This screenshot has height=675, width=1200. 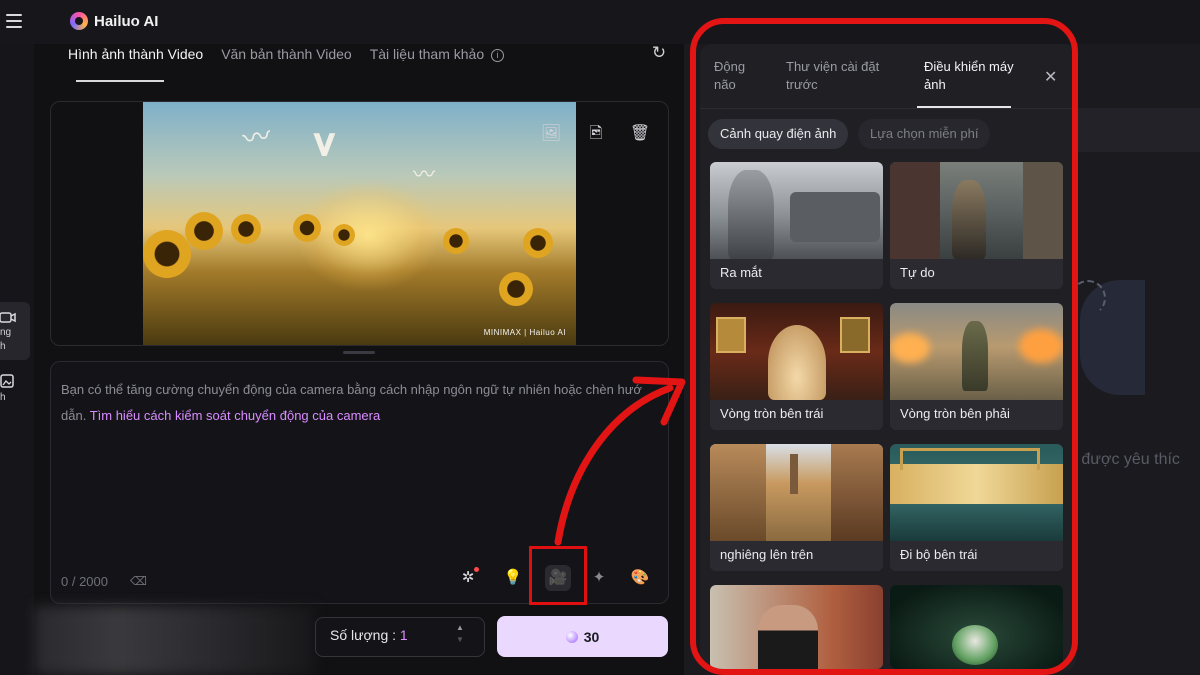 What do you see at coordinates (591, 636) in the screenshot?
I see `generate-cost: 30` at bounding box center [591, 636].